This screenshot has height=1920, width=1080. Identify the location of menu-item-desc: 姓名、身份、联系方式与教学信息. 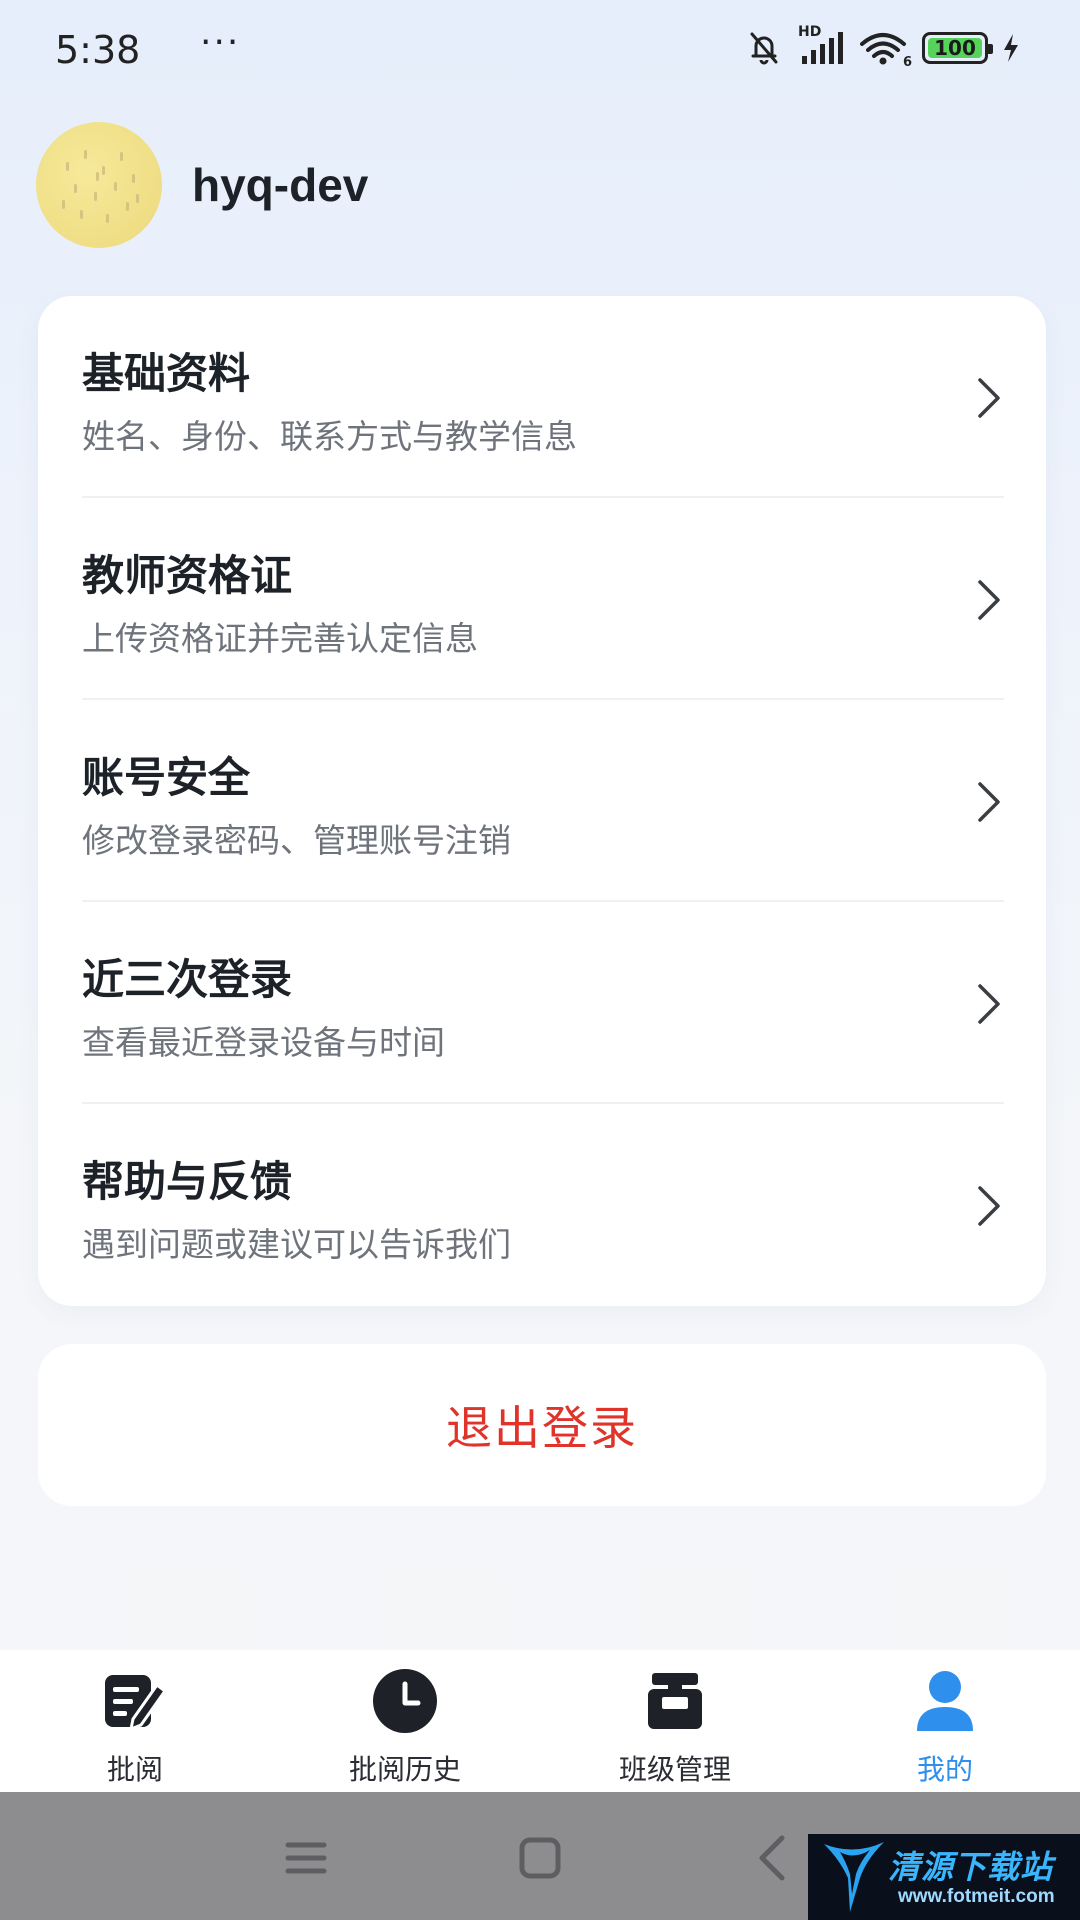
(329, 436).